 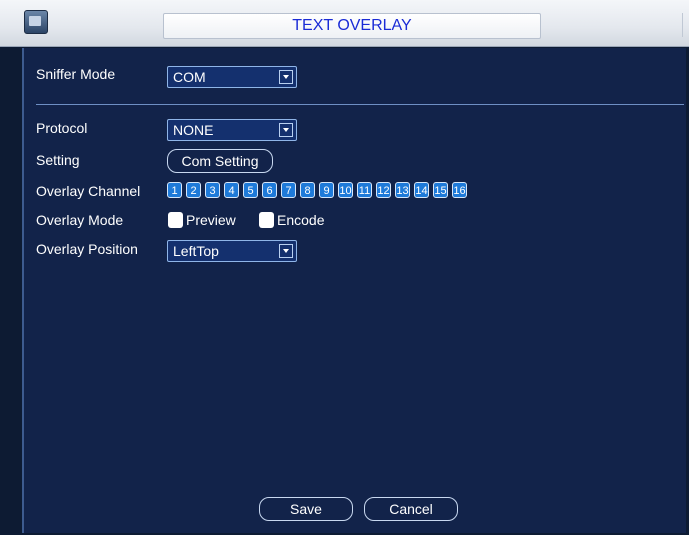 I want to click on protocol-value: NONE, so click(x=193, y=130).